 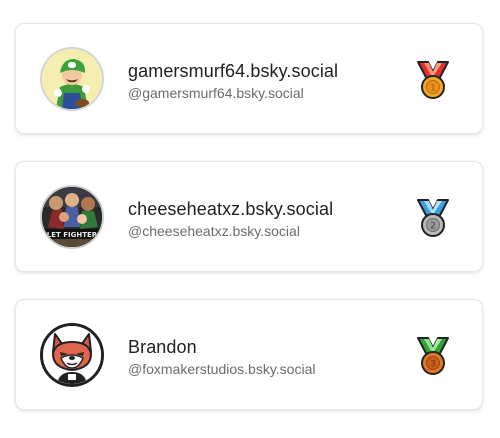 What do you see at coordinates (433, 356) in the screenshot?
I see `bronze-medal-icon: 3` at bounding box center [433, 356].